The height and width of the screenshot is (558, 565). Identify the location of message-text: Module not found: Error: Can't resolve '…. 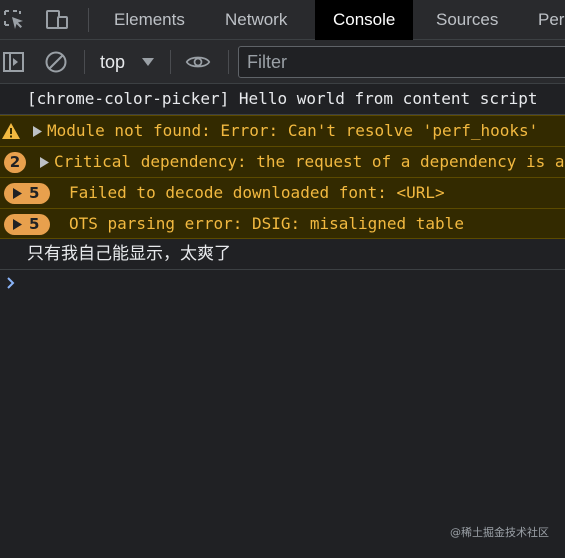
(293, 130).